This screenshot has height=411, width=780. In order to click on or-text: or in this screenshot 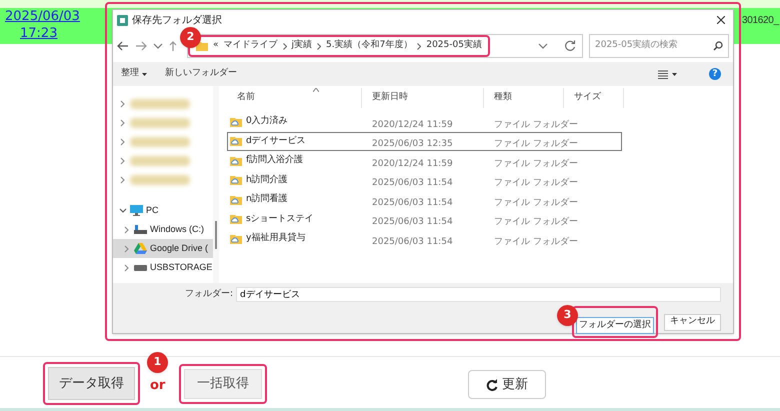, I will do `click(158, 386)`.